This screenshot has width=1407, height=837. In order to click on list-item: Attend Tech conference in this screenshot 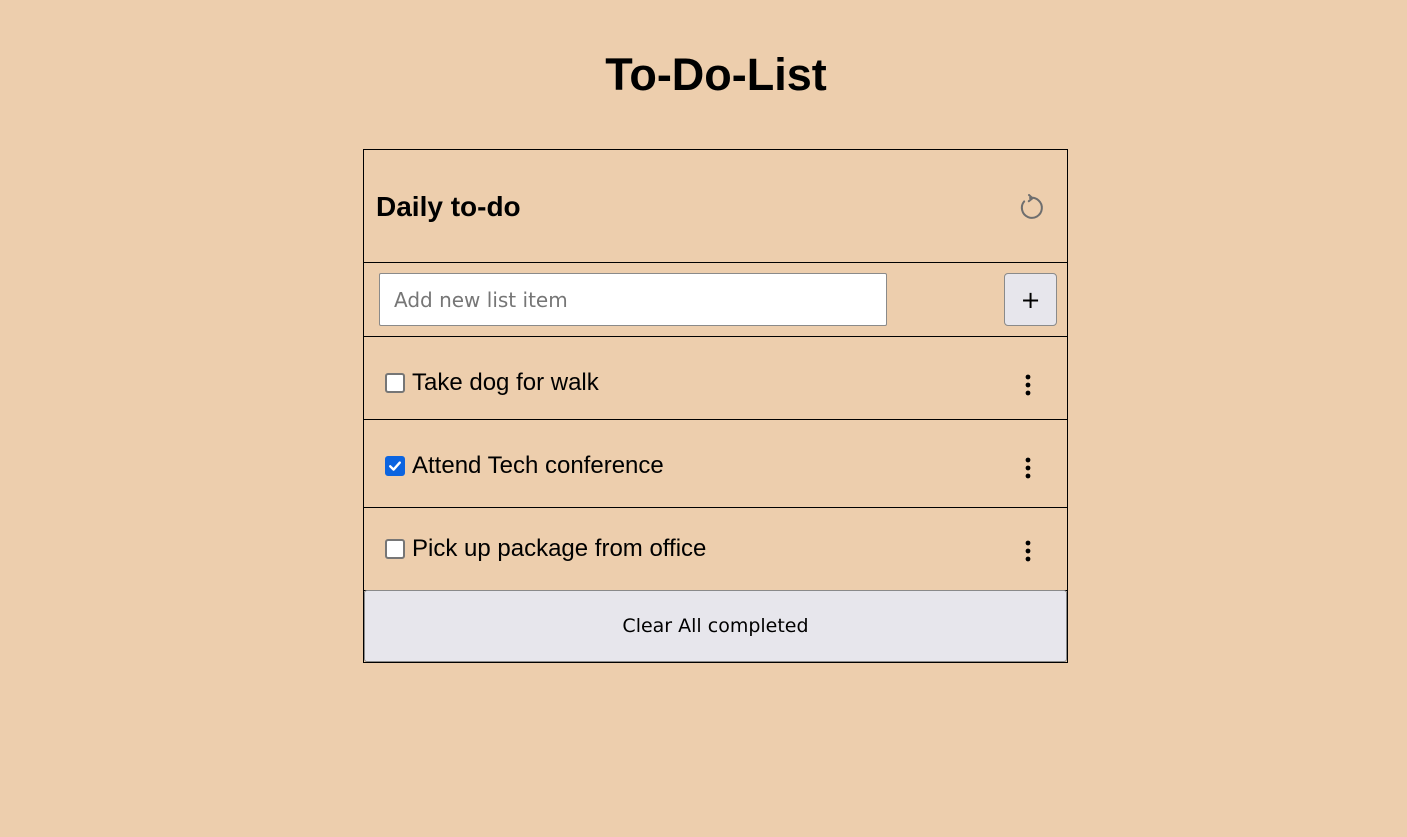, I will do `click(715, 466)`.